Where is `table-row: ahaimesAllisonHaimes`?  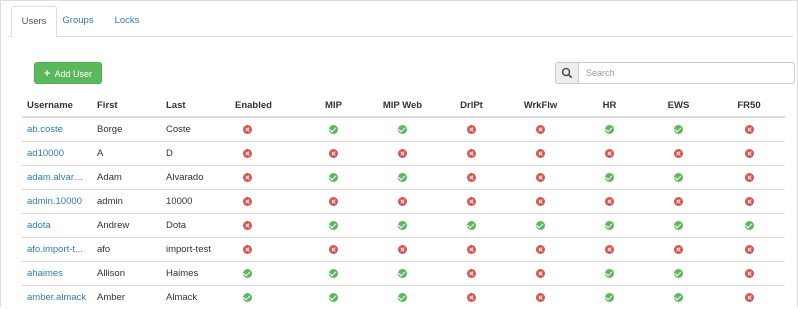 table-row: ahaimesAllisonHaimes is located at coordinates (403, 274).